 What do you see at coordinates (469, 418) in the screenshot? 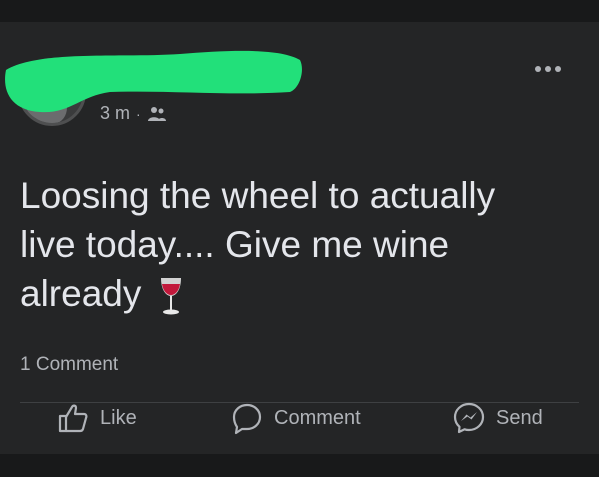
I see `messenger-icon` at bounding box center [469, 418].